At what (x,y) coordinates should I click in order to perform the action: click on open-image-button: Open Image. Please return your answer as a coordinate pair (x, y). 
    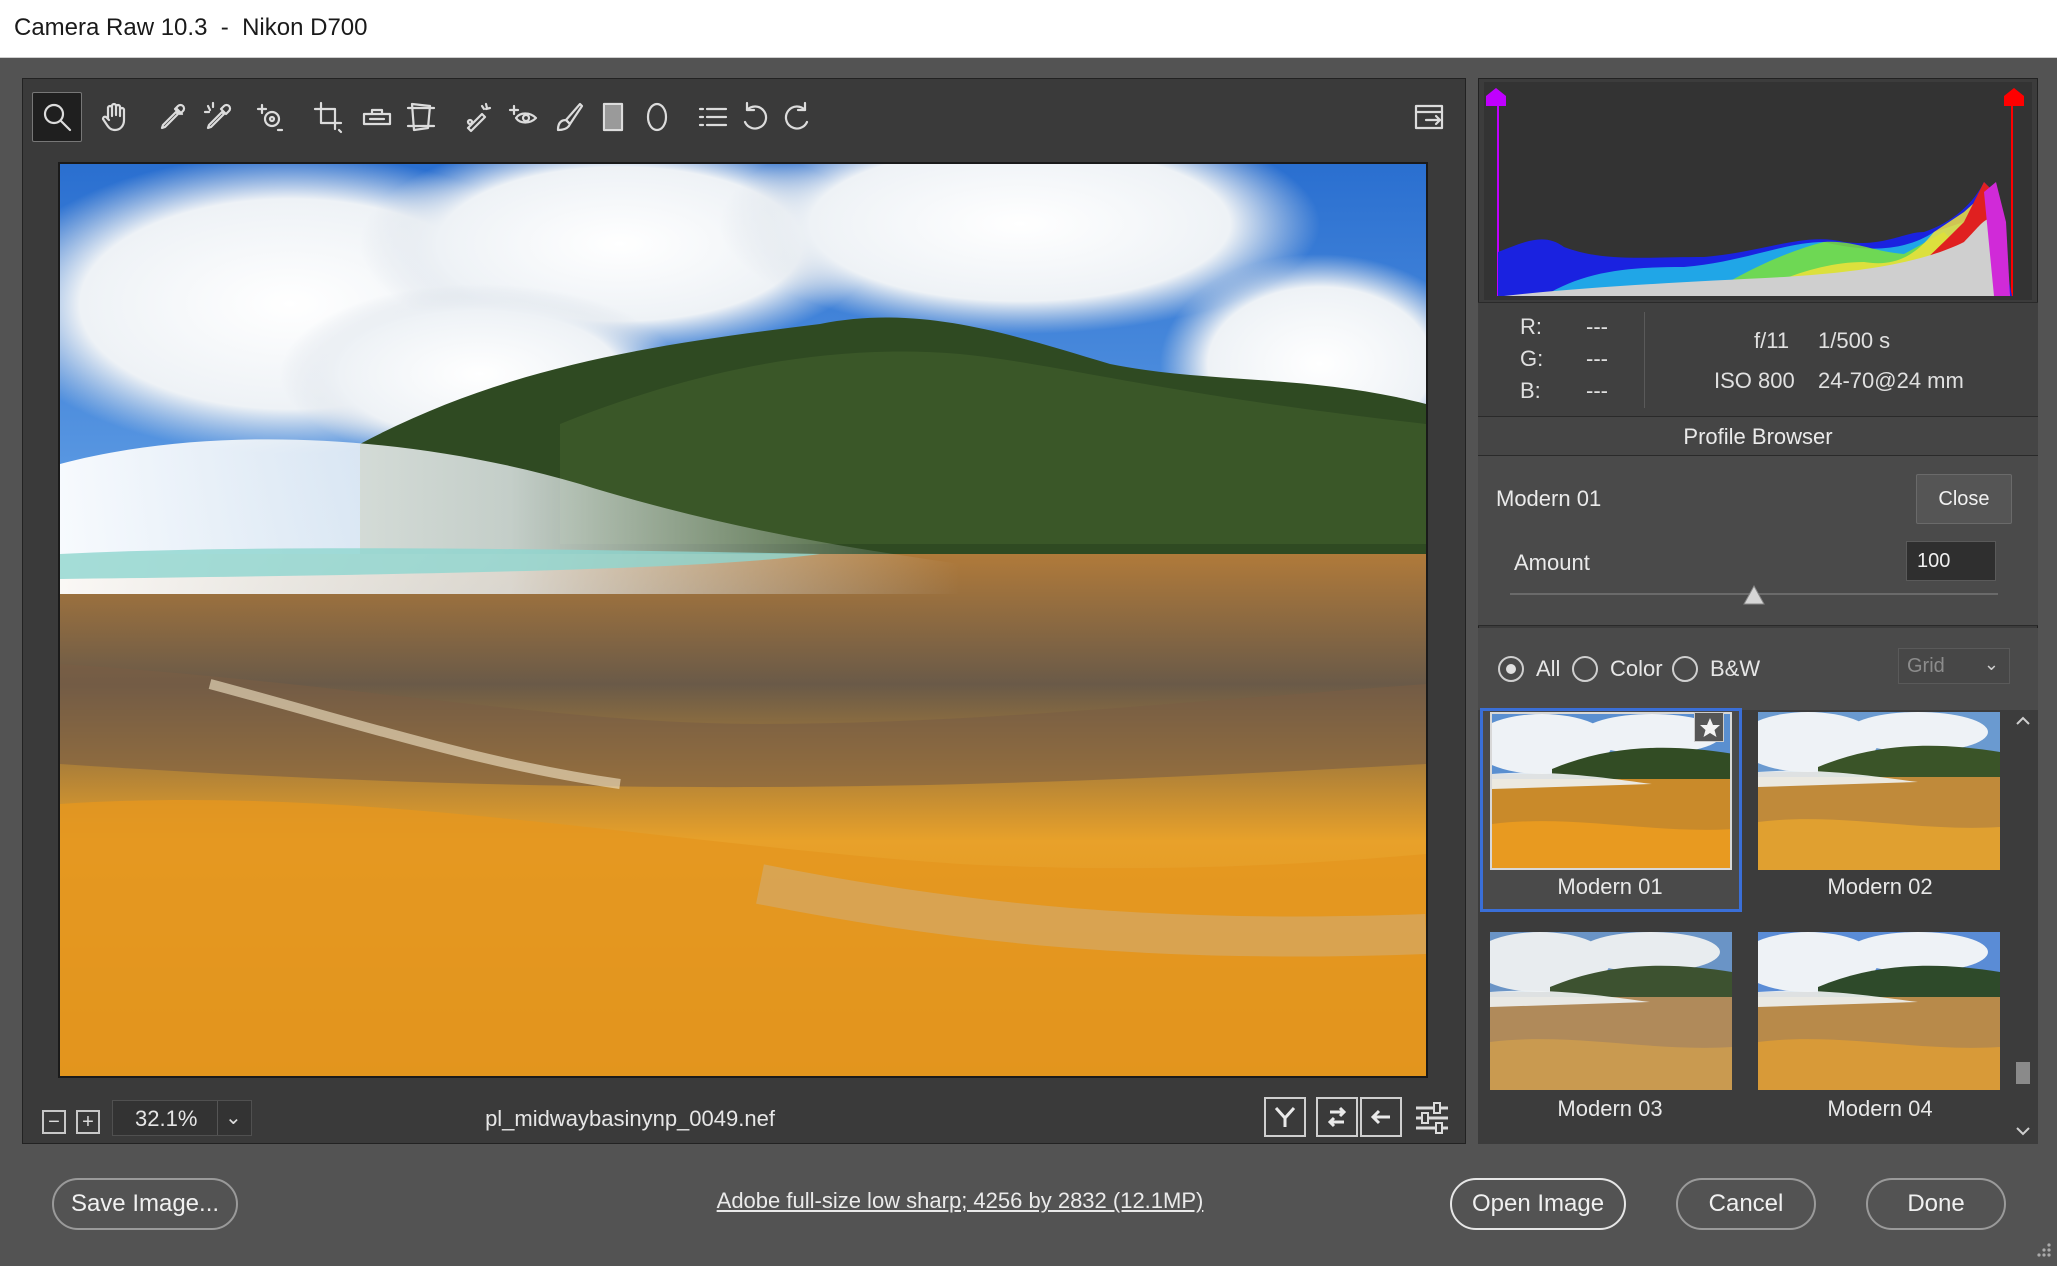
    Looking at the image, I should click on (1538, 1204).